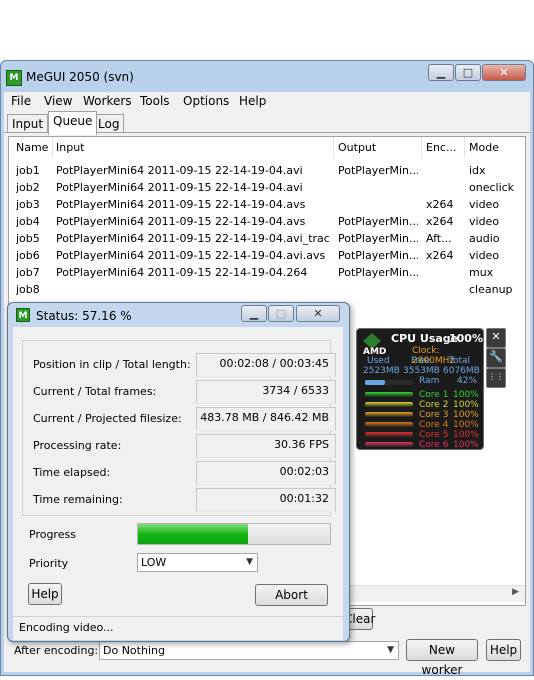 This screenshot has width=534, height=680. What do you see at coordinates (28, 124) in the screenshot?
I see `tab-input: Input` at bounding box center [28, 124].